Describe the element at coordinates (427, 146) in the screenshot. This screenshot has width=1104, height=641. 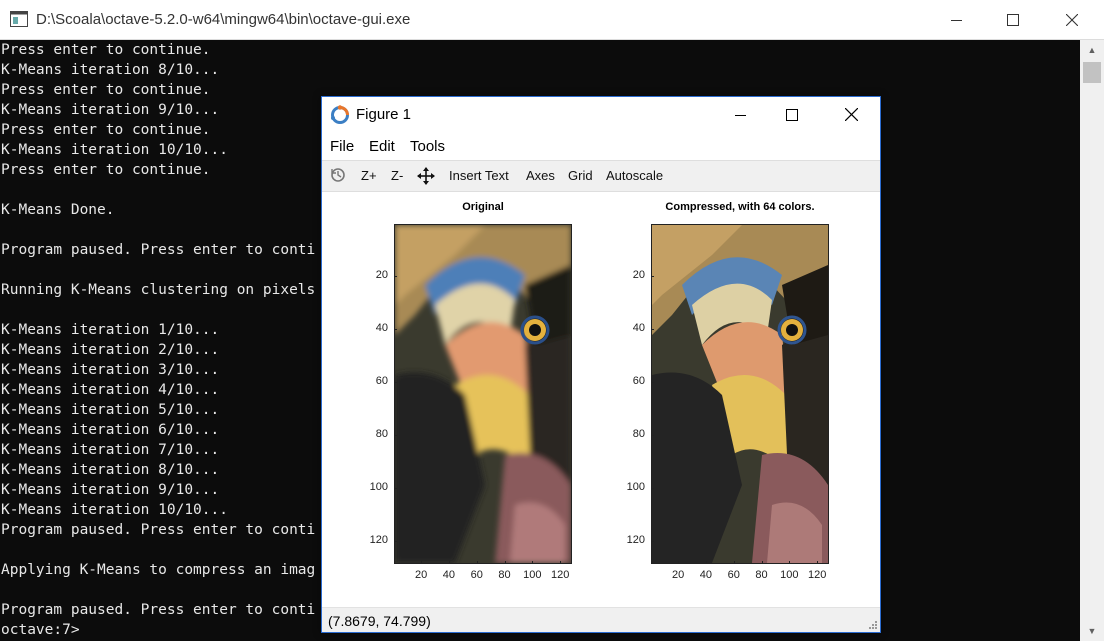
I see `menu-tools: Tools` at that location.